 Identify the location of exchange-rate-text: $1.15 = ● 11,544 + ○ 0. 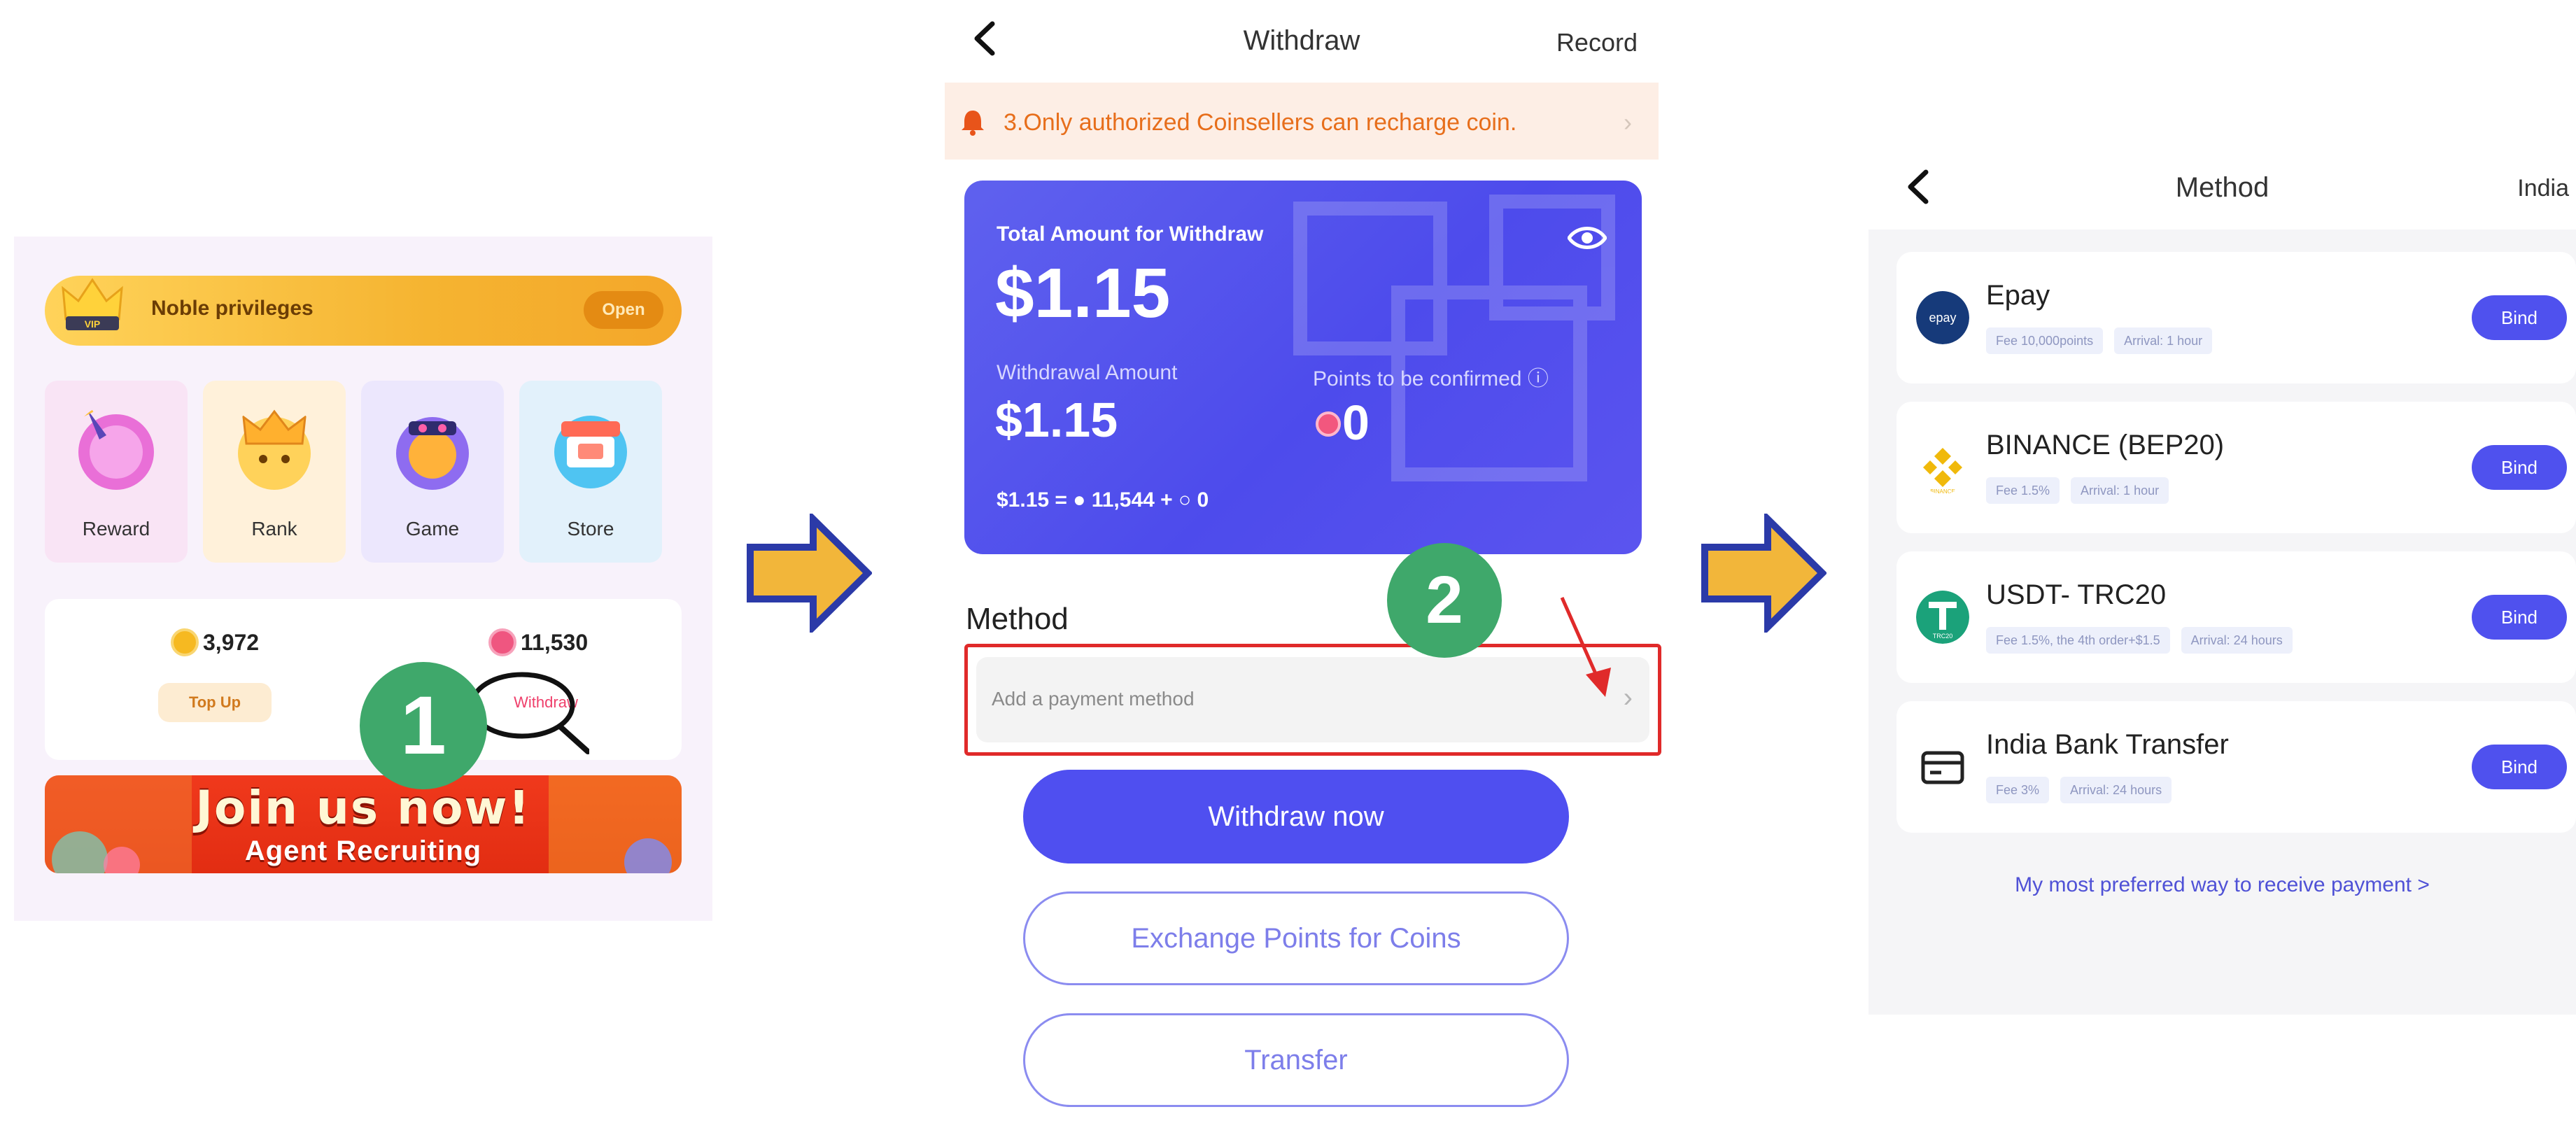
(1103, 500).